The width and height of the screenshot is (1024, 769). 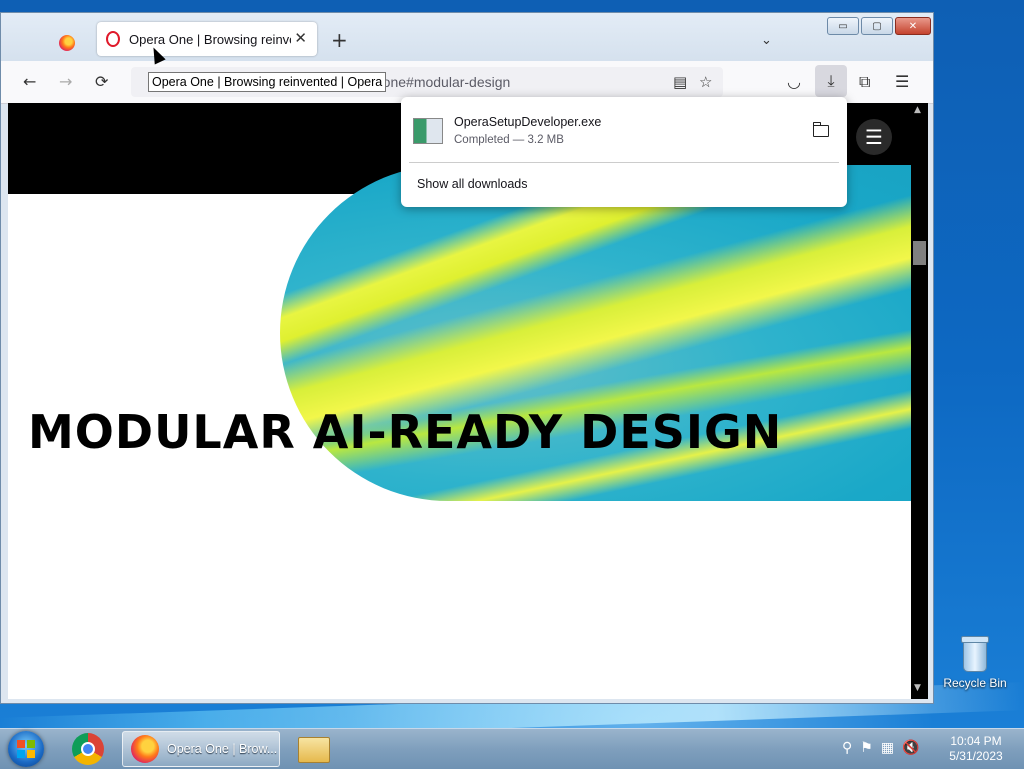 What do you see at coordinates (887, 748) in the screenshot?
I see `network-icon: ▦` at bounding box center [887, 748].